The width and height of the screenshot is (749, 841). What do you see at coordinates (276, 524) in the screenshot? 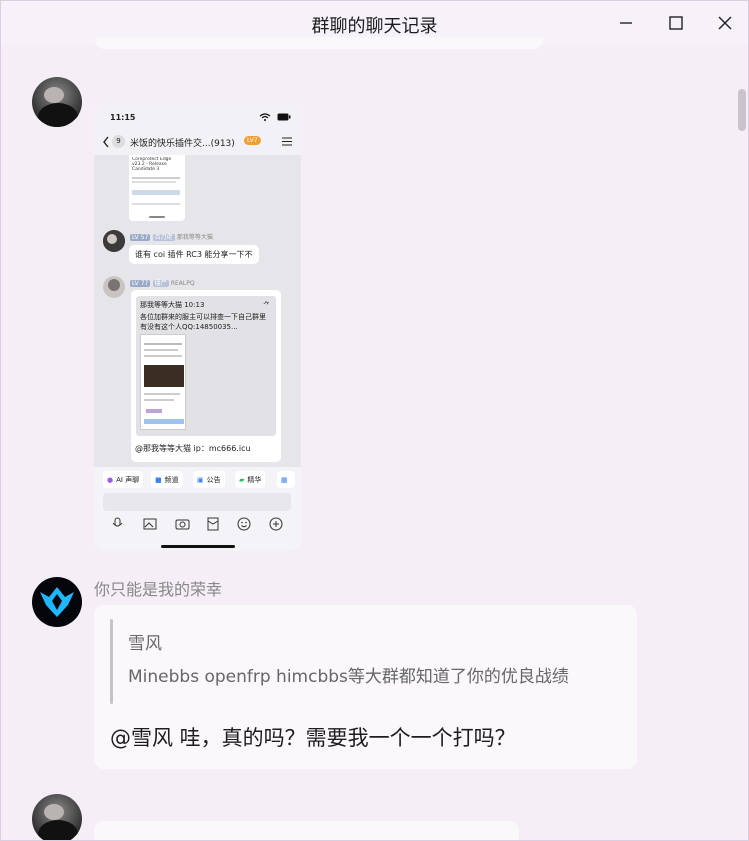
I see `plus-icon` at bounding box center [276, 524].